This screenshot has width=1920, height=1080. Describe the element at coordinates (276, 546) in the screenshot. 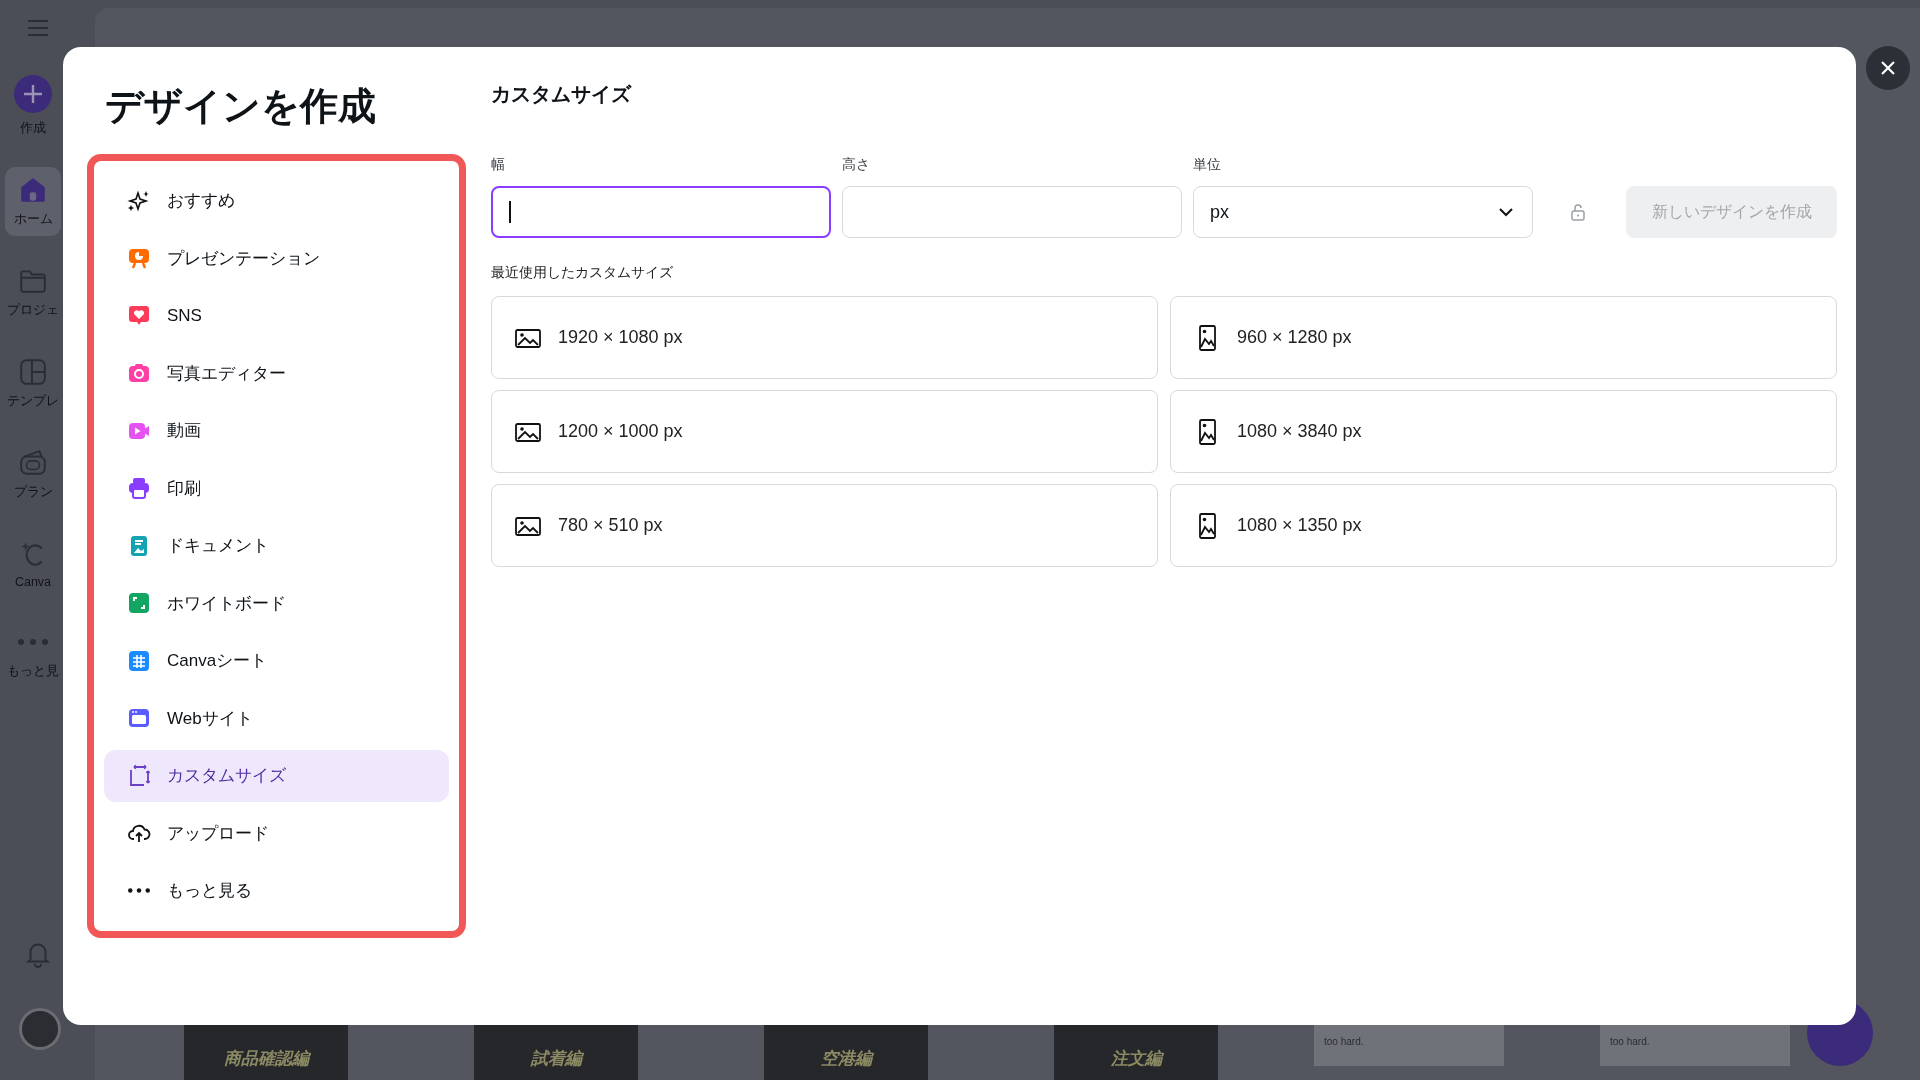

I see `category-item: ドキュメント` at that location.